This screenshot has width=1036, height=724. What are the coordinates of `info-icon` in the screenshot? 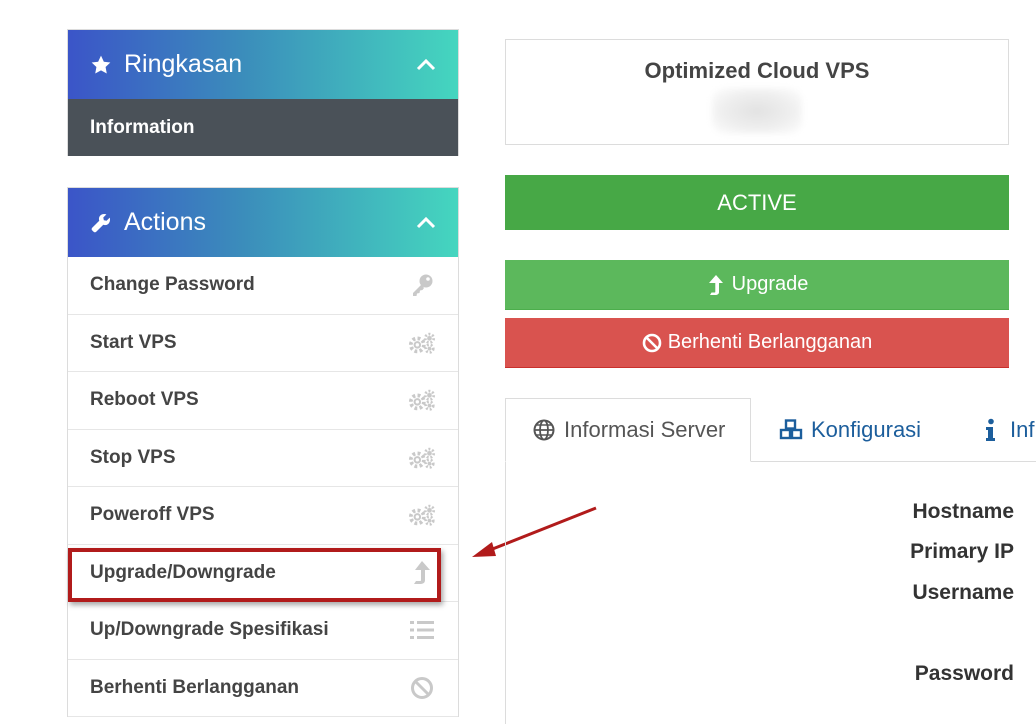 It's located at (990, 430).